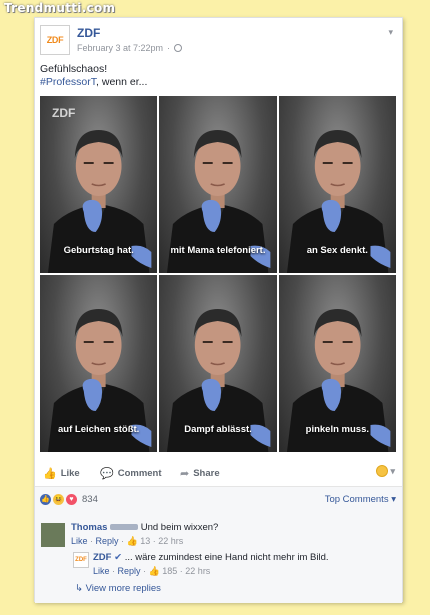  What do you see at coordinates (218, 184) in the screenshot?
I see `image-tile: mit Mama telefoniert.` at bounding box center [218, 184].